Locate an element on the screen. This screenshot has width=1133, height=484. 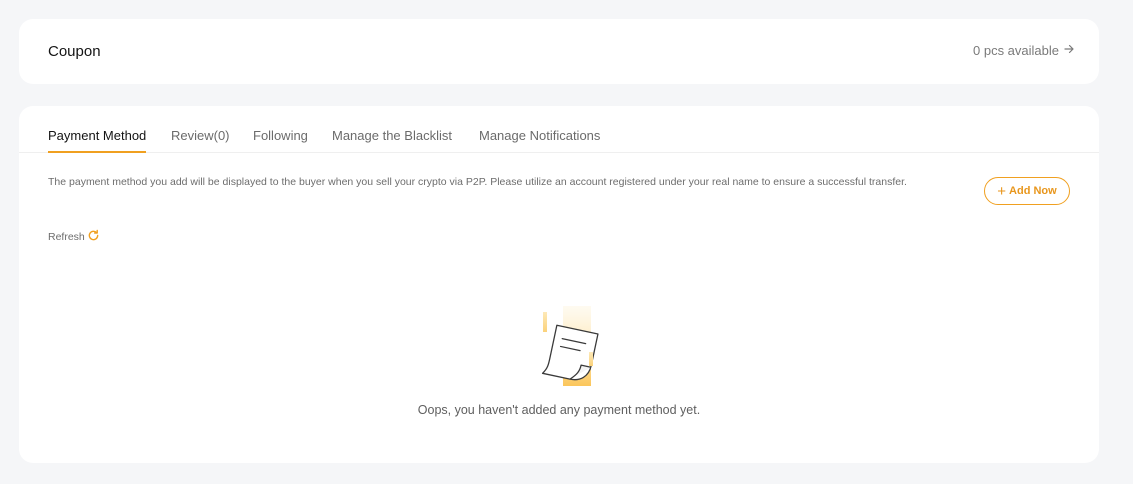
tab-manage-notifications: Manage Notifications is located at coordinates (539, 139).